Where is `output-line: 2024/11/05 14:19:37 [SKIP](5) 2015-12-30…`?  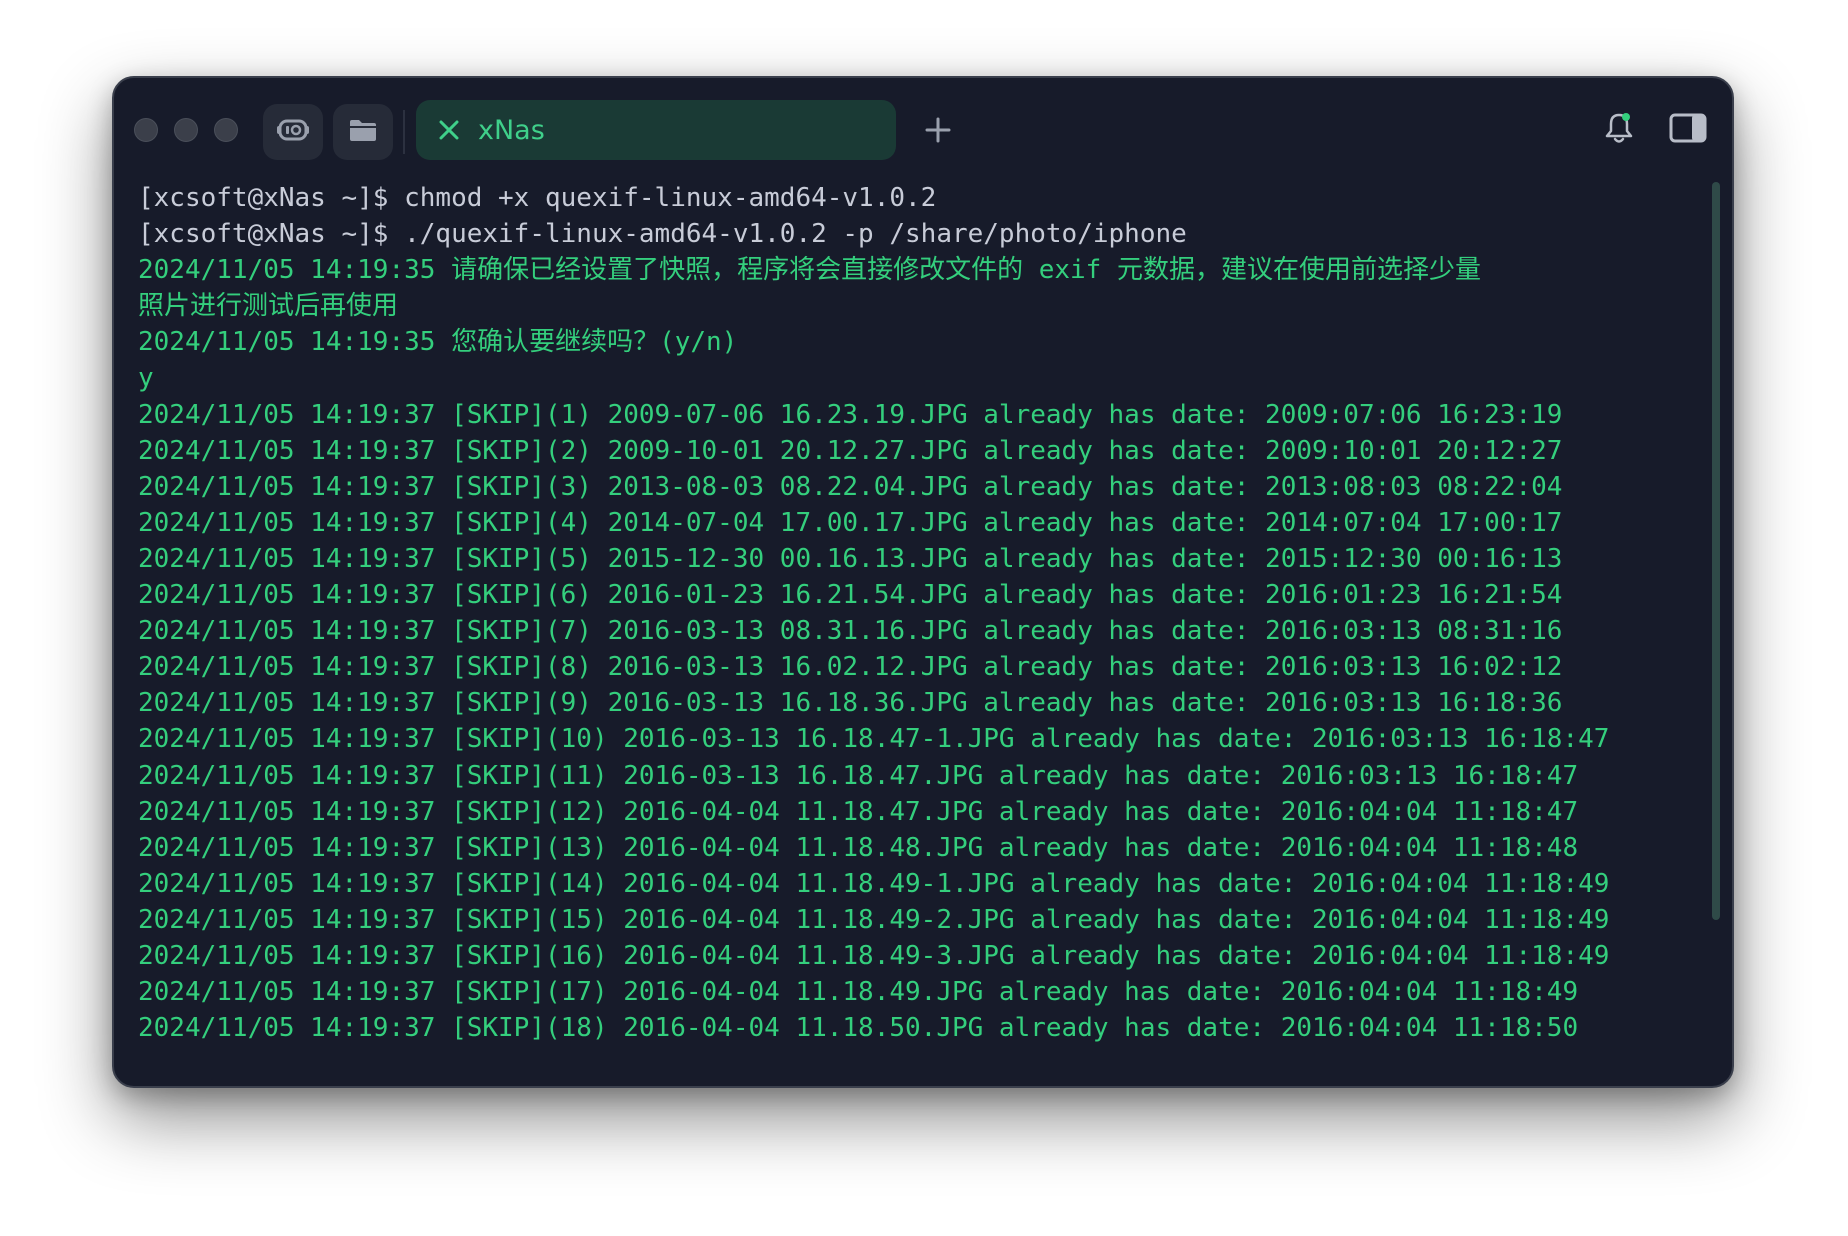
output-line: 2024/11/05 14:19:37 [SKIP](5) 2015-12-30… is located at coordinates (850, 558).